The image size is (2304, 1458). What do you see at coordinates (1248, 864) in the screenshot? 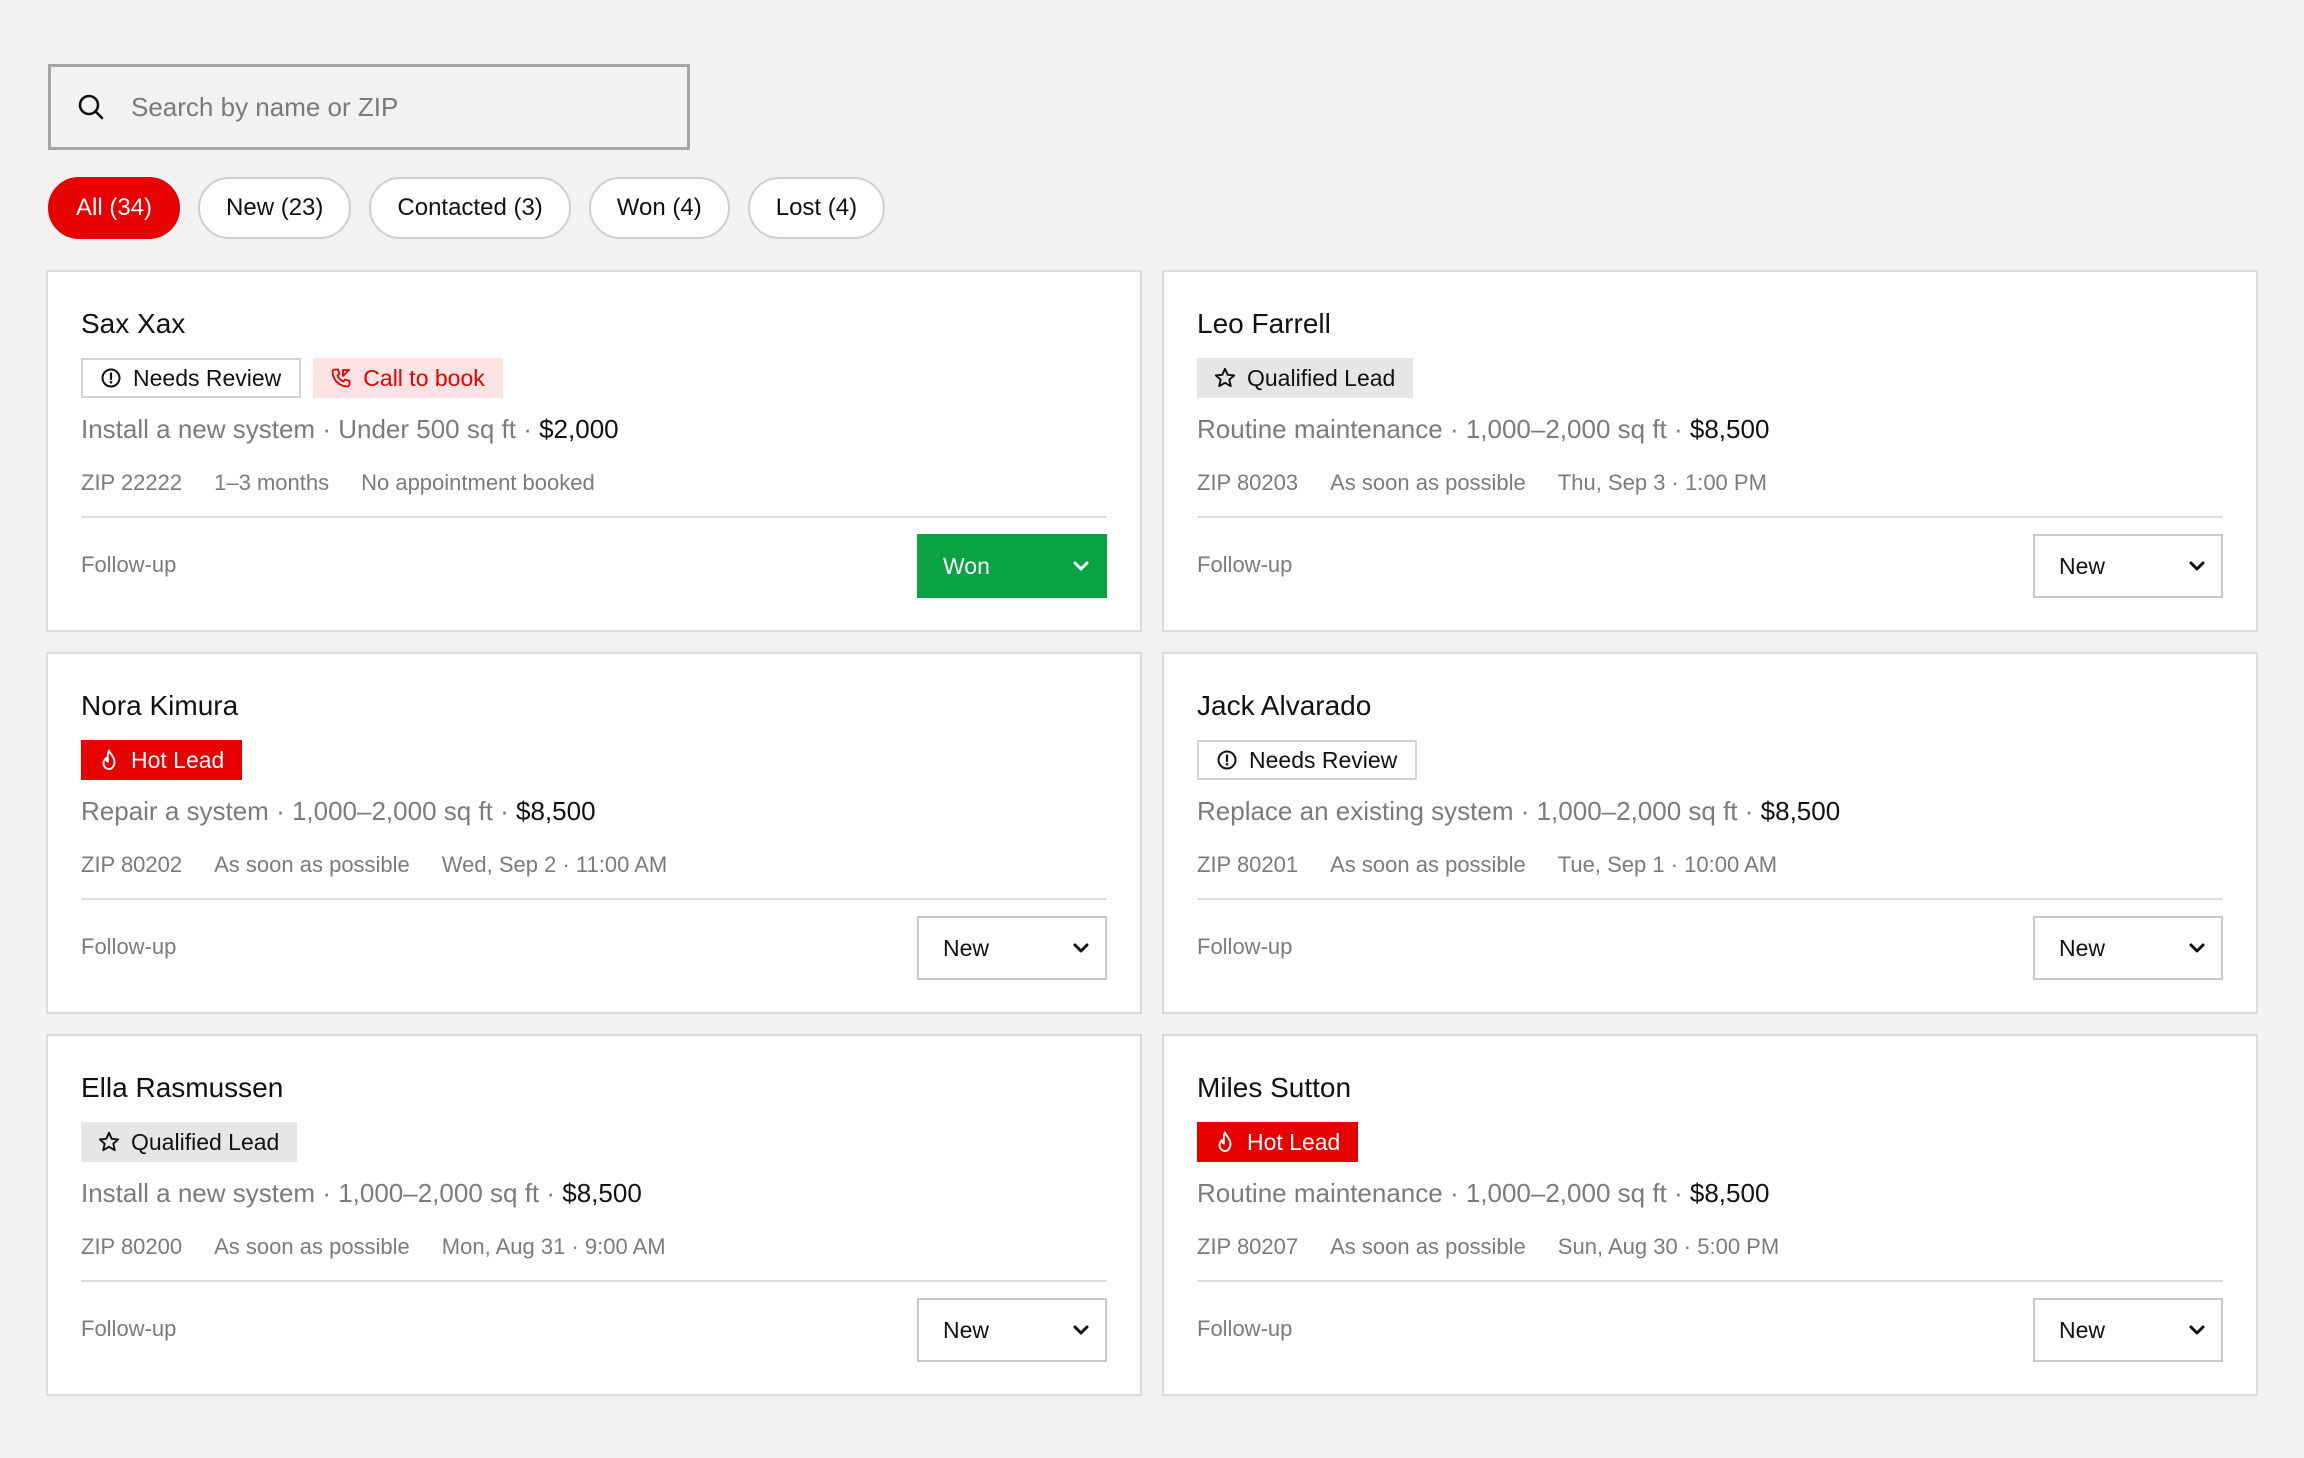
I see `lead-zip: ZIP 80201` at bounding box center [1248, 864].